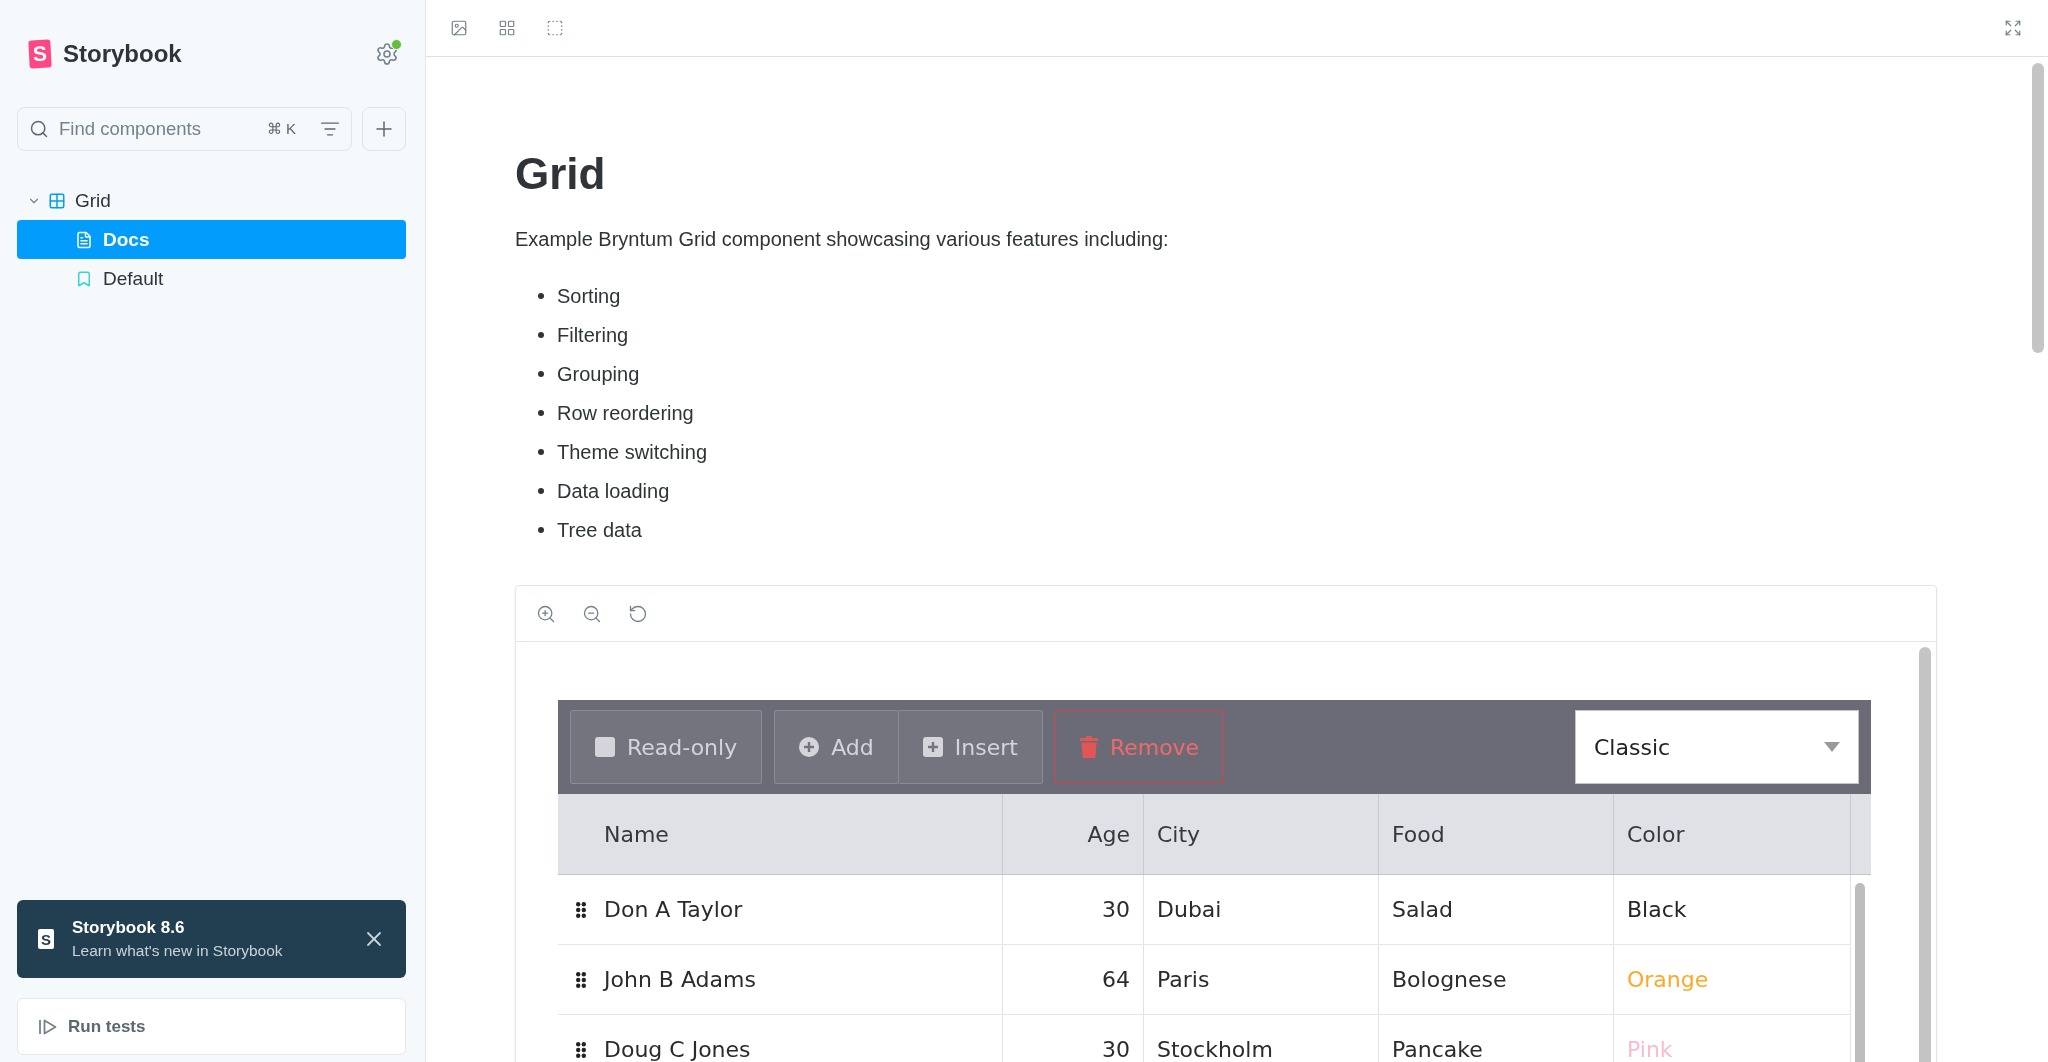 The image size is (2048, 1062). I want to click on bookmark-icon, so click(84, 278).